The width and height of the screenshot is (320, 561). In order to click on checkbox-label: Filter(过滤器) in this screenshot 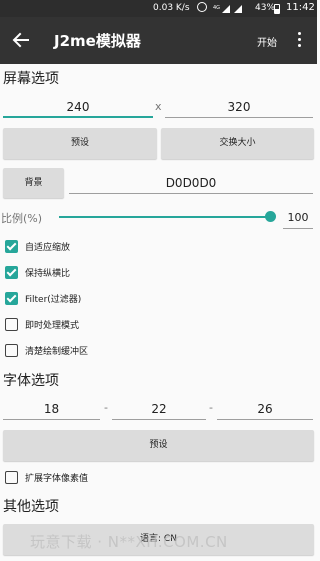, I will do `click(53, 300)`.